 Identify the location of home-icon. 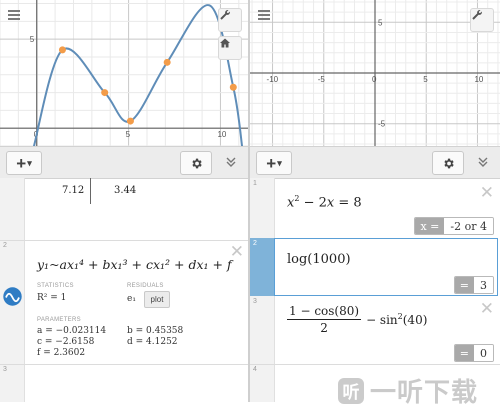
(230, 48).